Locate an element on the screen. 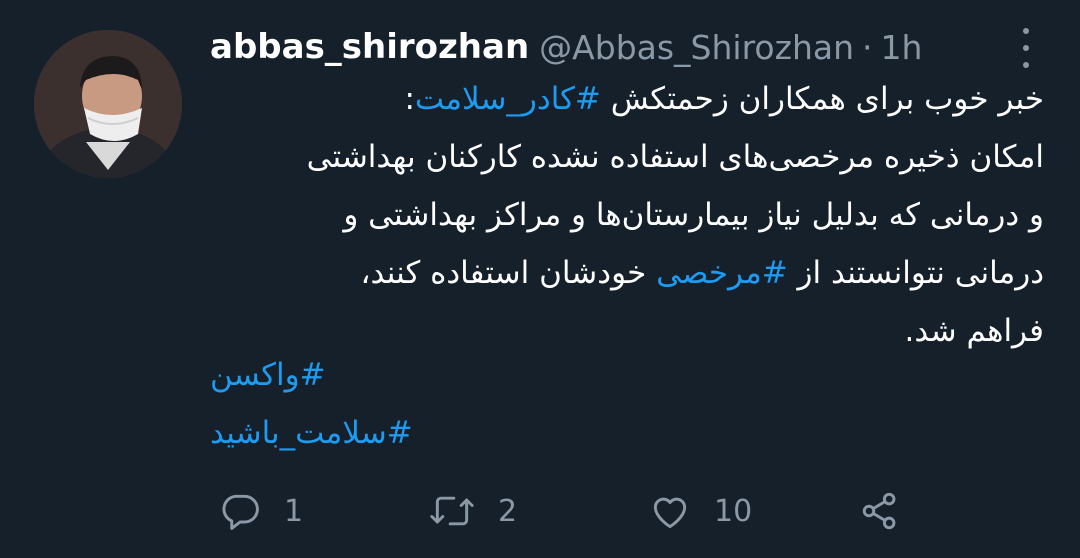  retweet-icon is located at coordinates (452, 511).